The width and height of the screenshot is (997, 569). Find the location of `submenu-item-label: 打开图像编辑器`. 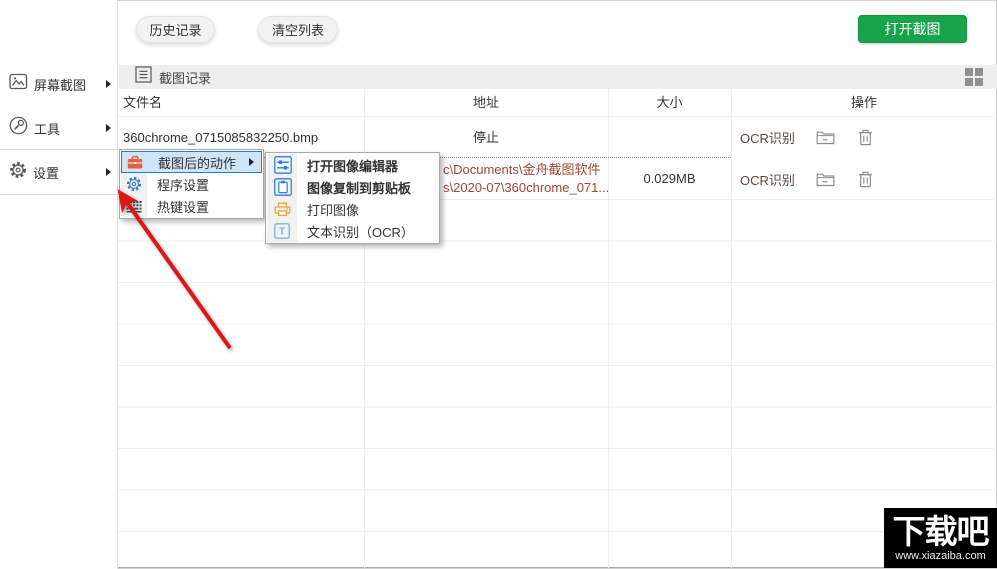

submenu-item-label: 打开图像编辑器 is located at coordinates (353, 166).